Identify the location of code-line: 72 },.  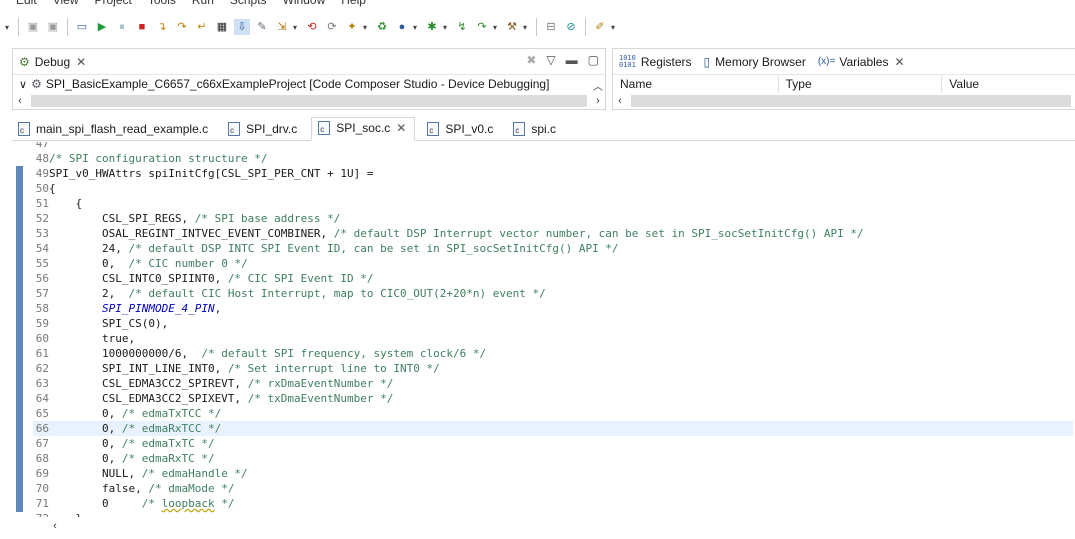
(553, 514).